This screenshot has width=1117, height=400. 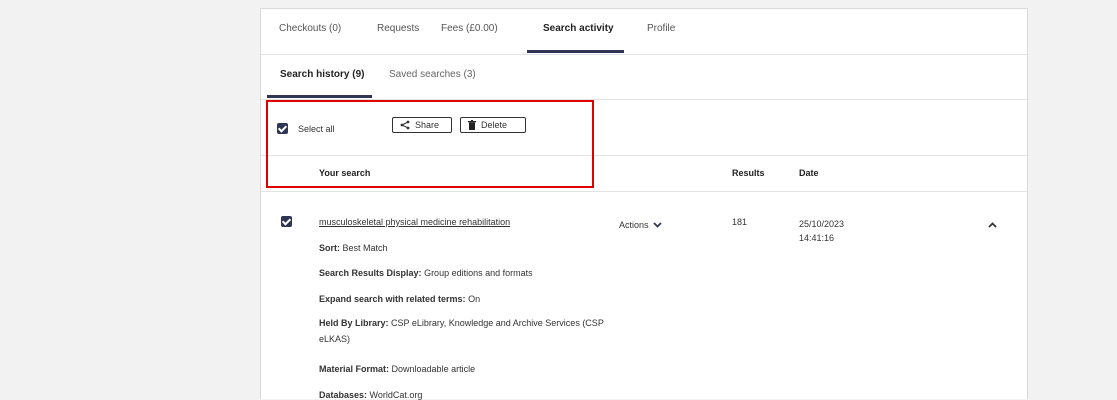 I want to click on detail-key: Sort:, so click(x=329, y=248).